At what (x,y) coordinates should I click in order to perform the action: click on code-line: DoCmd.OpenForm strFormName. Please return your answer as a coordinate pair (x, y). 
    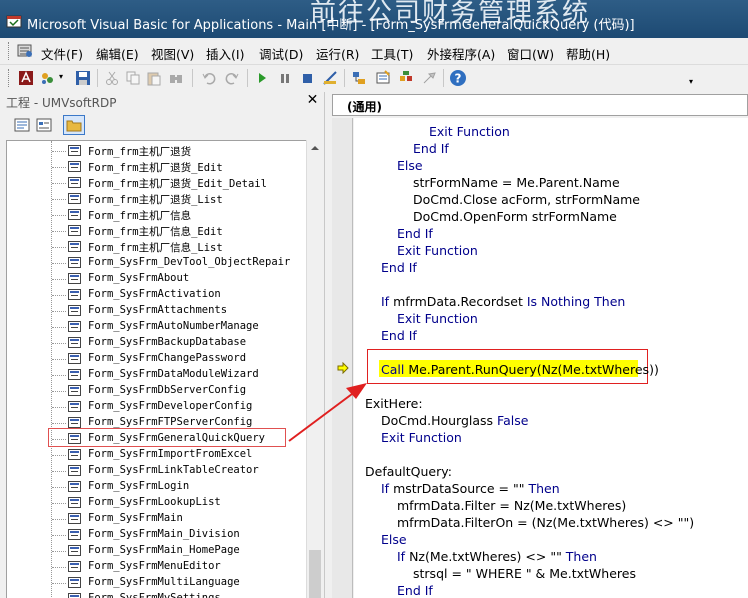
    Looking at the image, I should click on (515, 216).